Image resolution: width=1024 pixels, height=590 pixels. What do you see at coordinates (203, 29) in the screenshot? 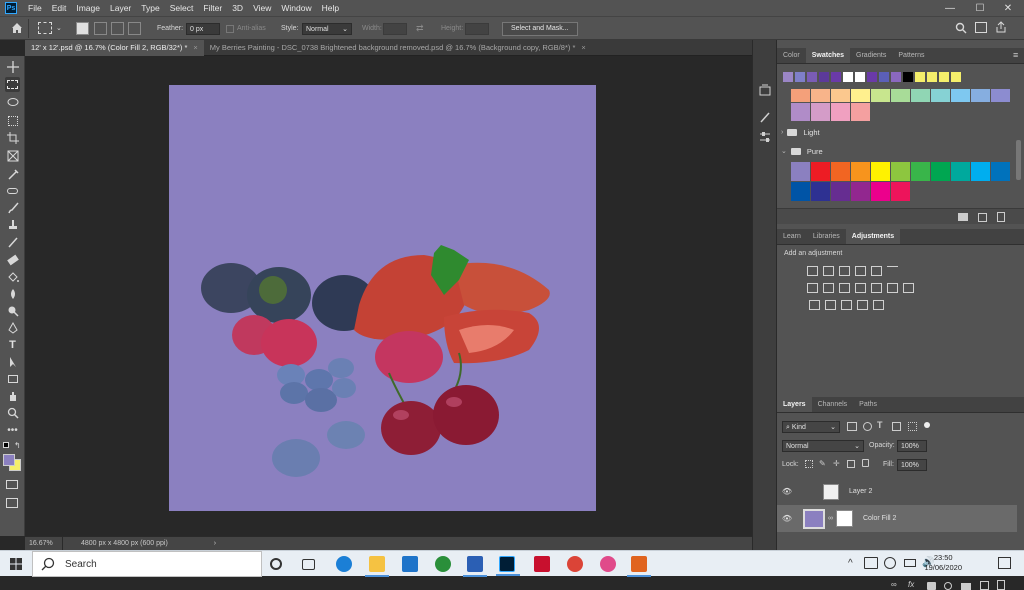
I see `feather-input: 0 px` at bounding box center [203, 29].